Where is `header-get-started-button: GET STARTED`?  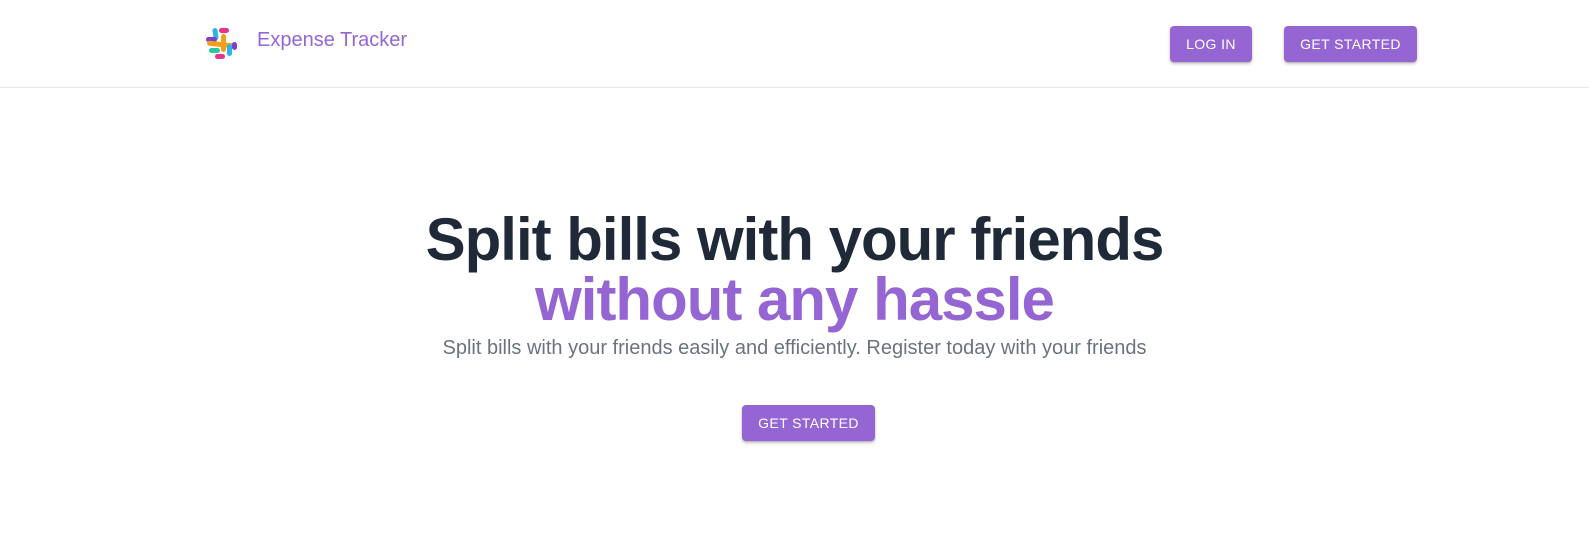 header-get-started-button: GET STARTED is located at coordinates (1350, 44).